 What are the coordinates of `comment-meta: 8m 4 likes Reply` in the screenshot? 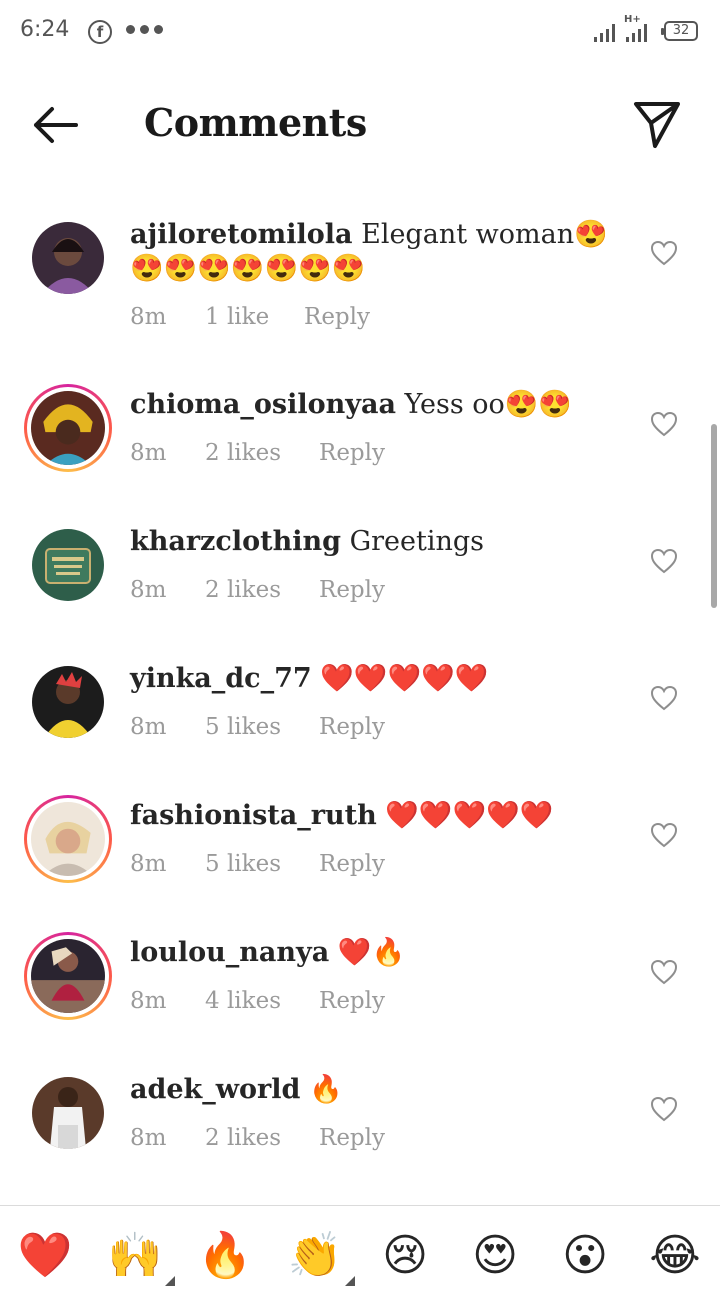 It's located at (257, 1001).